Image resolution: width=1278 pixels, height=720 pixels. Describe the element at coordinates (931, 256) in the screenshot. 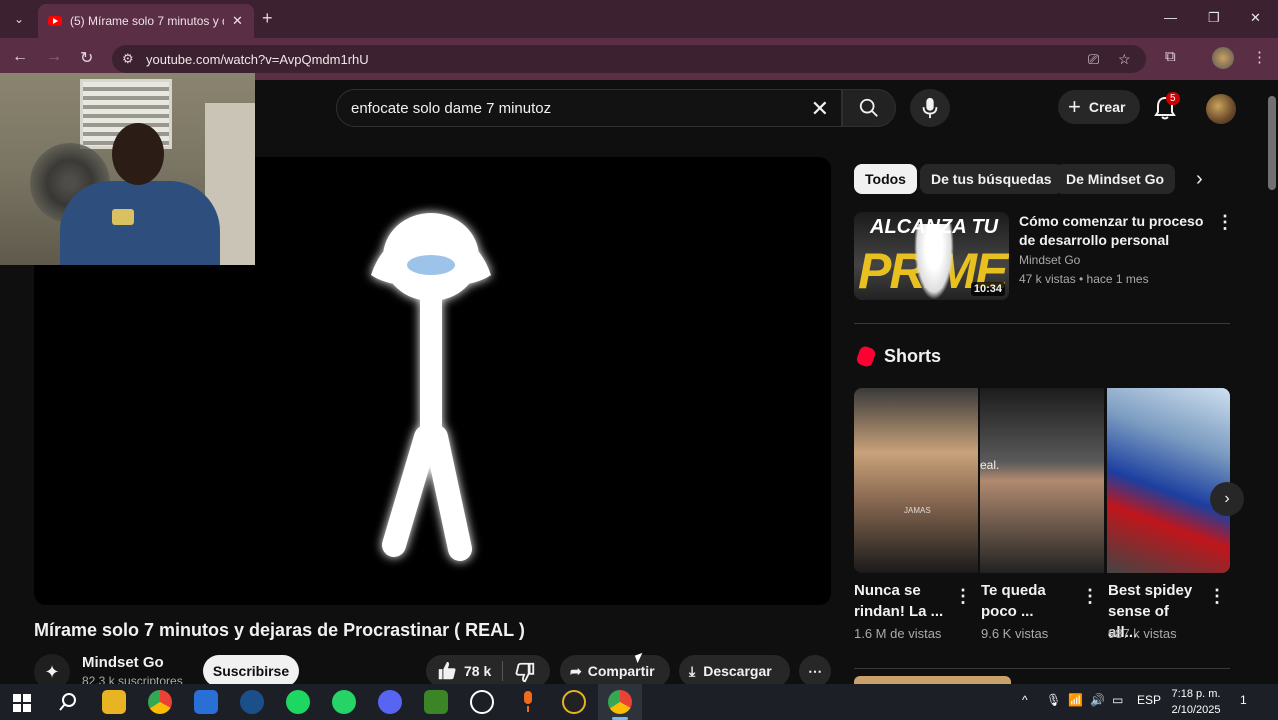

I see `recommended-thumbnail: PRIME ALCANZA TU 10:34` at that location.